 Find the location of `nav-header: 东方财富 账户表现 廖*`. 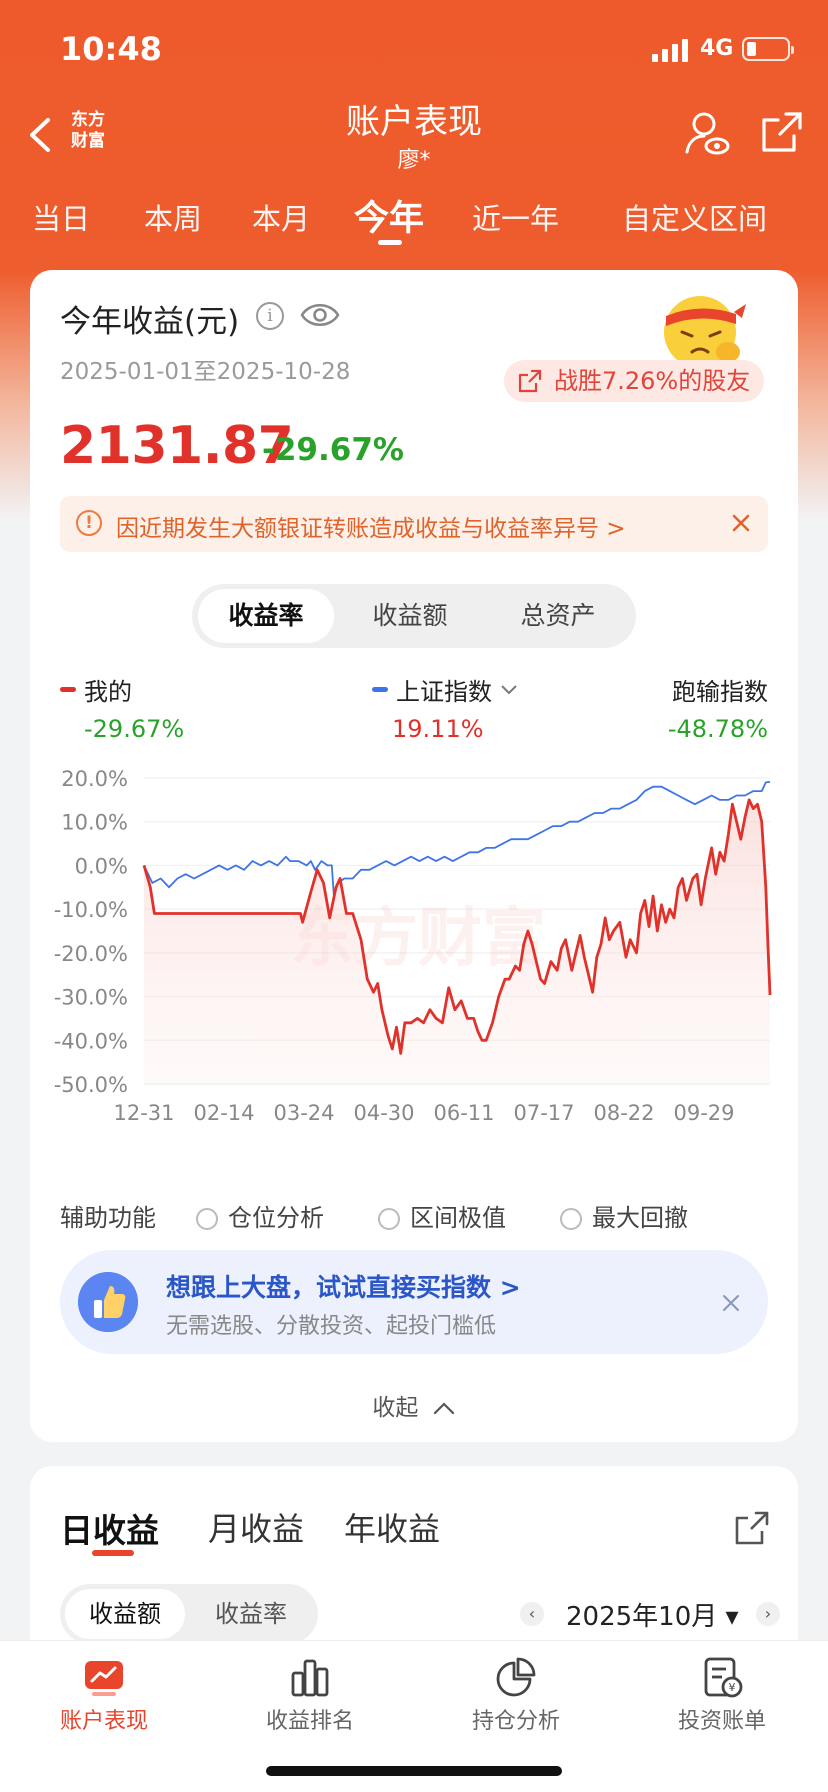

nav-header: 东方财富 账户表现 廖* is located at coordinates (414, 137).